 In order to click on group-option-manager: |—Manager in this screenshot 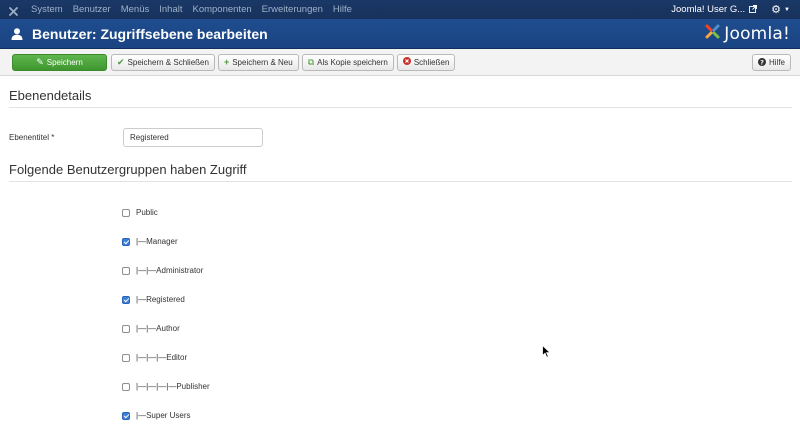, I will do `click(150, 241)`.